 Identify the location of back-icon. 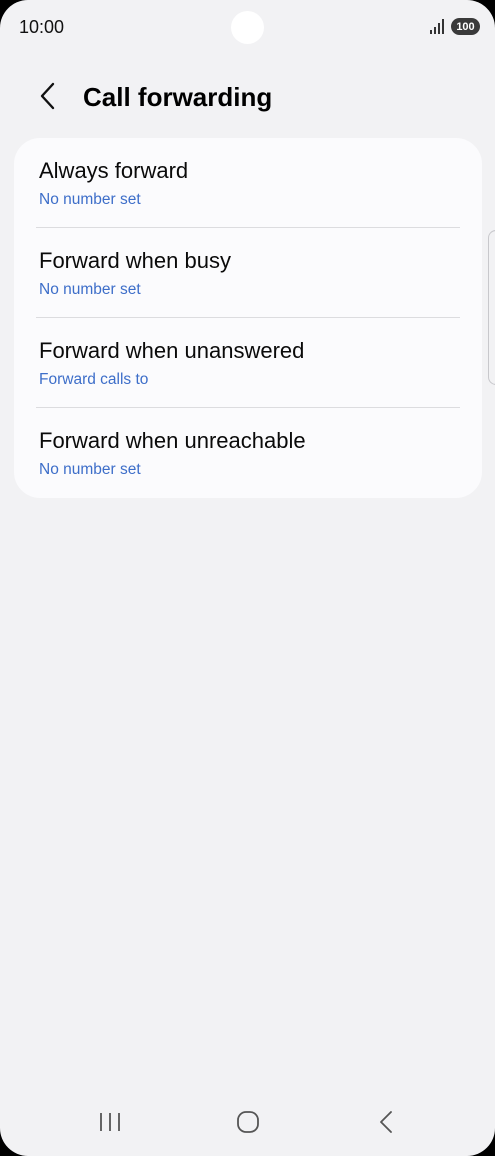
(386, 1124).